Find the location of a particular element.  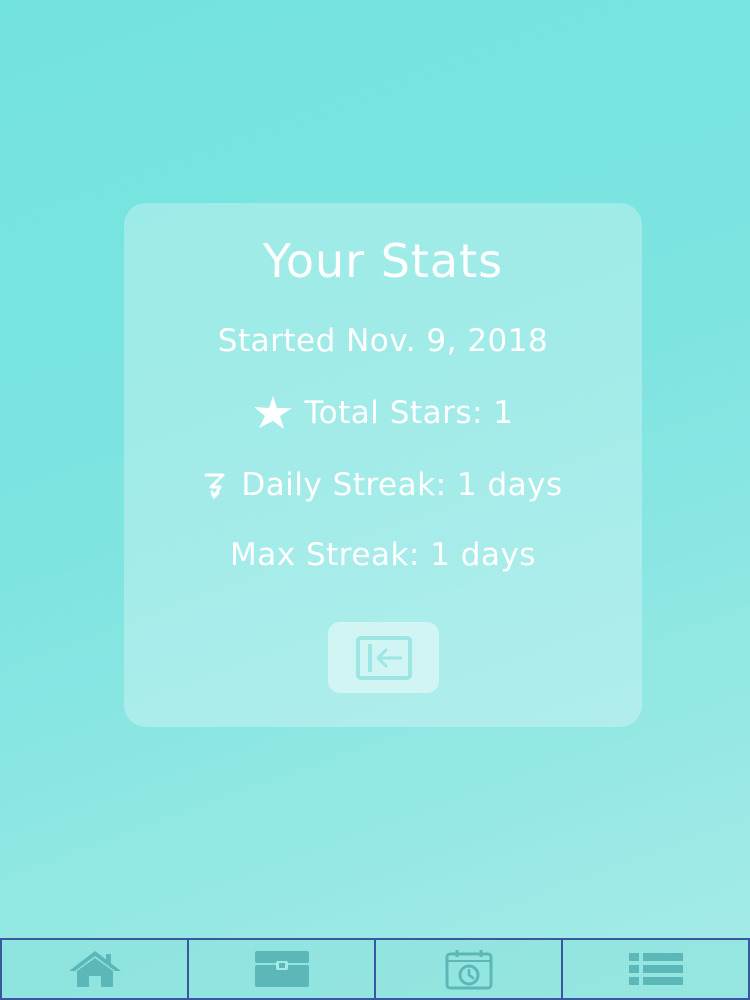

home-icon is located at coordinates (95, 969).